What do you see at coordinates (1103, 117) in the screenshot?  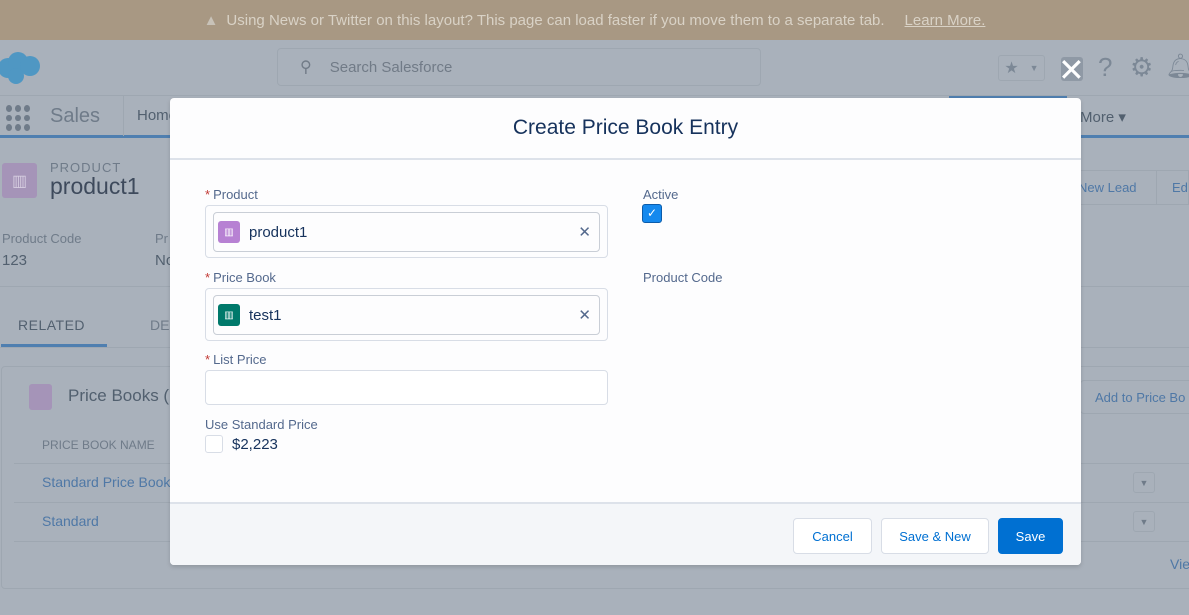 I see `more-tab: More ▾` at bounding box center [1103, 117].